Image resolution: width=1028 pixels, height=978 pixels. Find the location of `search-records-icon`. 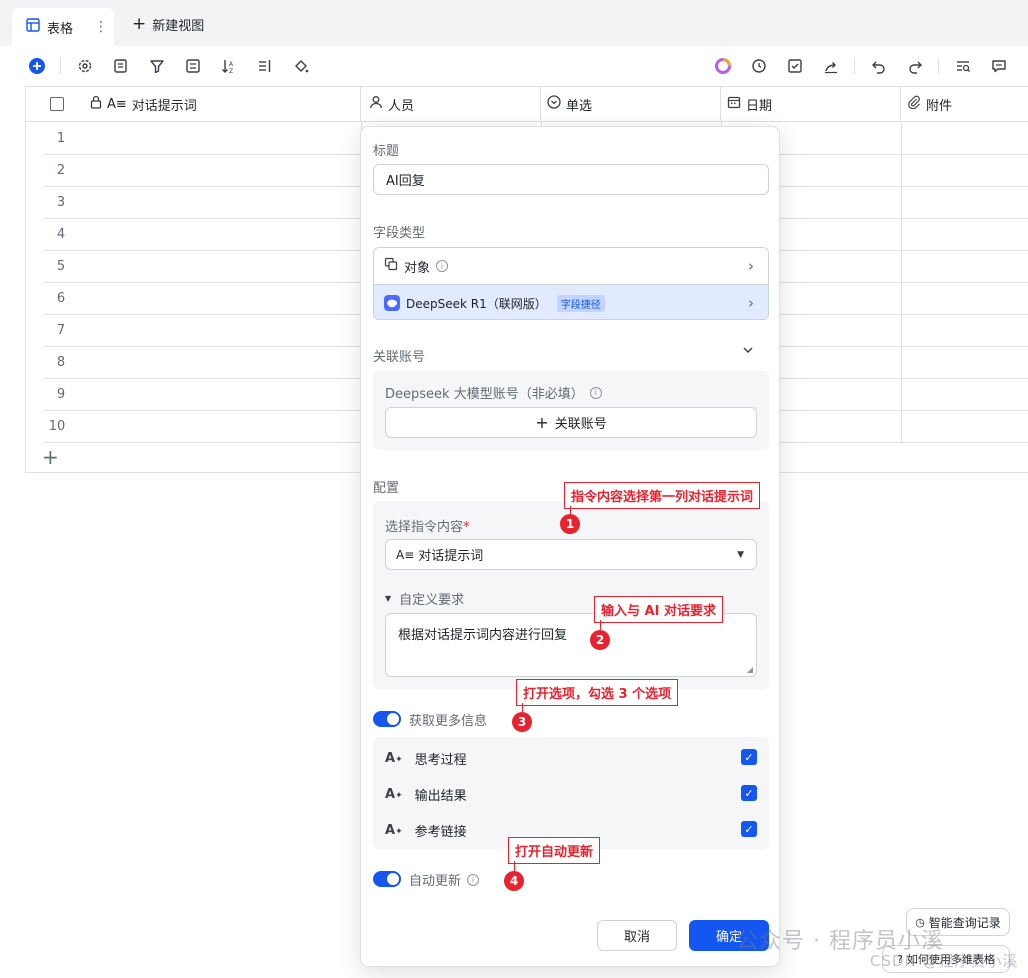

search-records-icon is located at coordinates (963, 66).